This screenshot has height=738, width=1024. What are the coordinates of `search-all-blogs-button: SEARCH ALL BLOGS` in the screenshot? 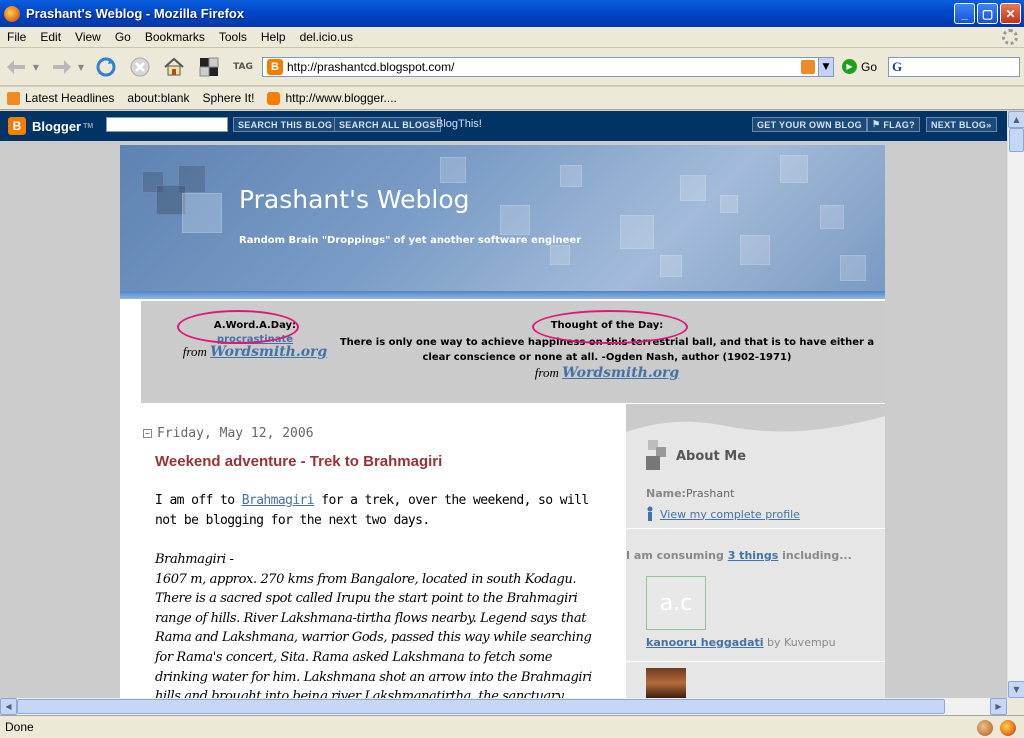 It's located at (387, 124).